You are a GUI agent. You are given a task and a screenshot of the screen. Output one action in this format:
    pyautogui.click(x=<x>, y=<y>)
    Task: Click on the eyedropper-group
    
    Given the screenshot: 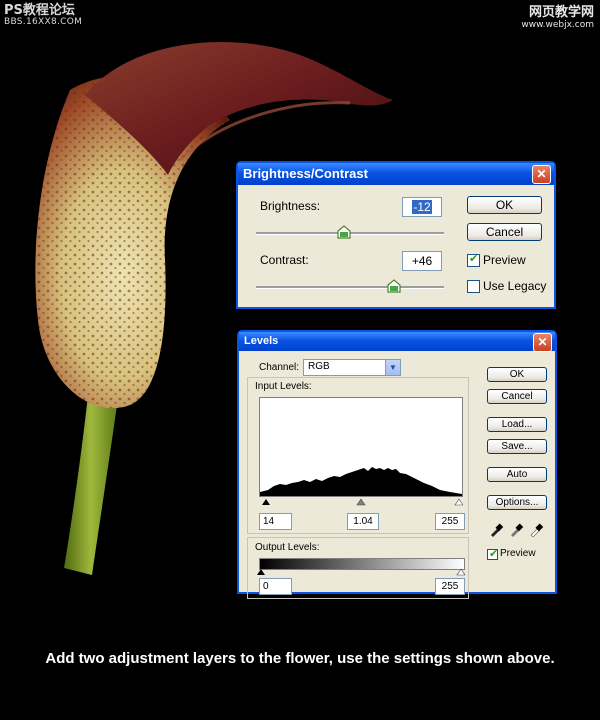 What is the action you would take?
    pyautogui.click(x=517, y=530)
    